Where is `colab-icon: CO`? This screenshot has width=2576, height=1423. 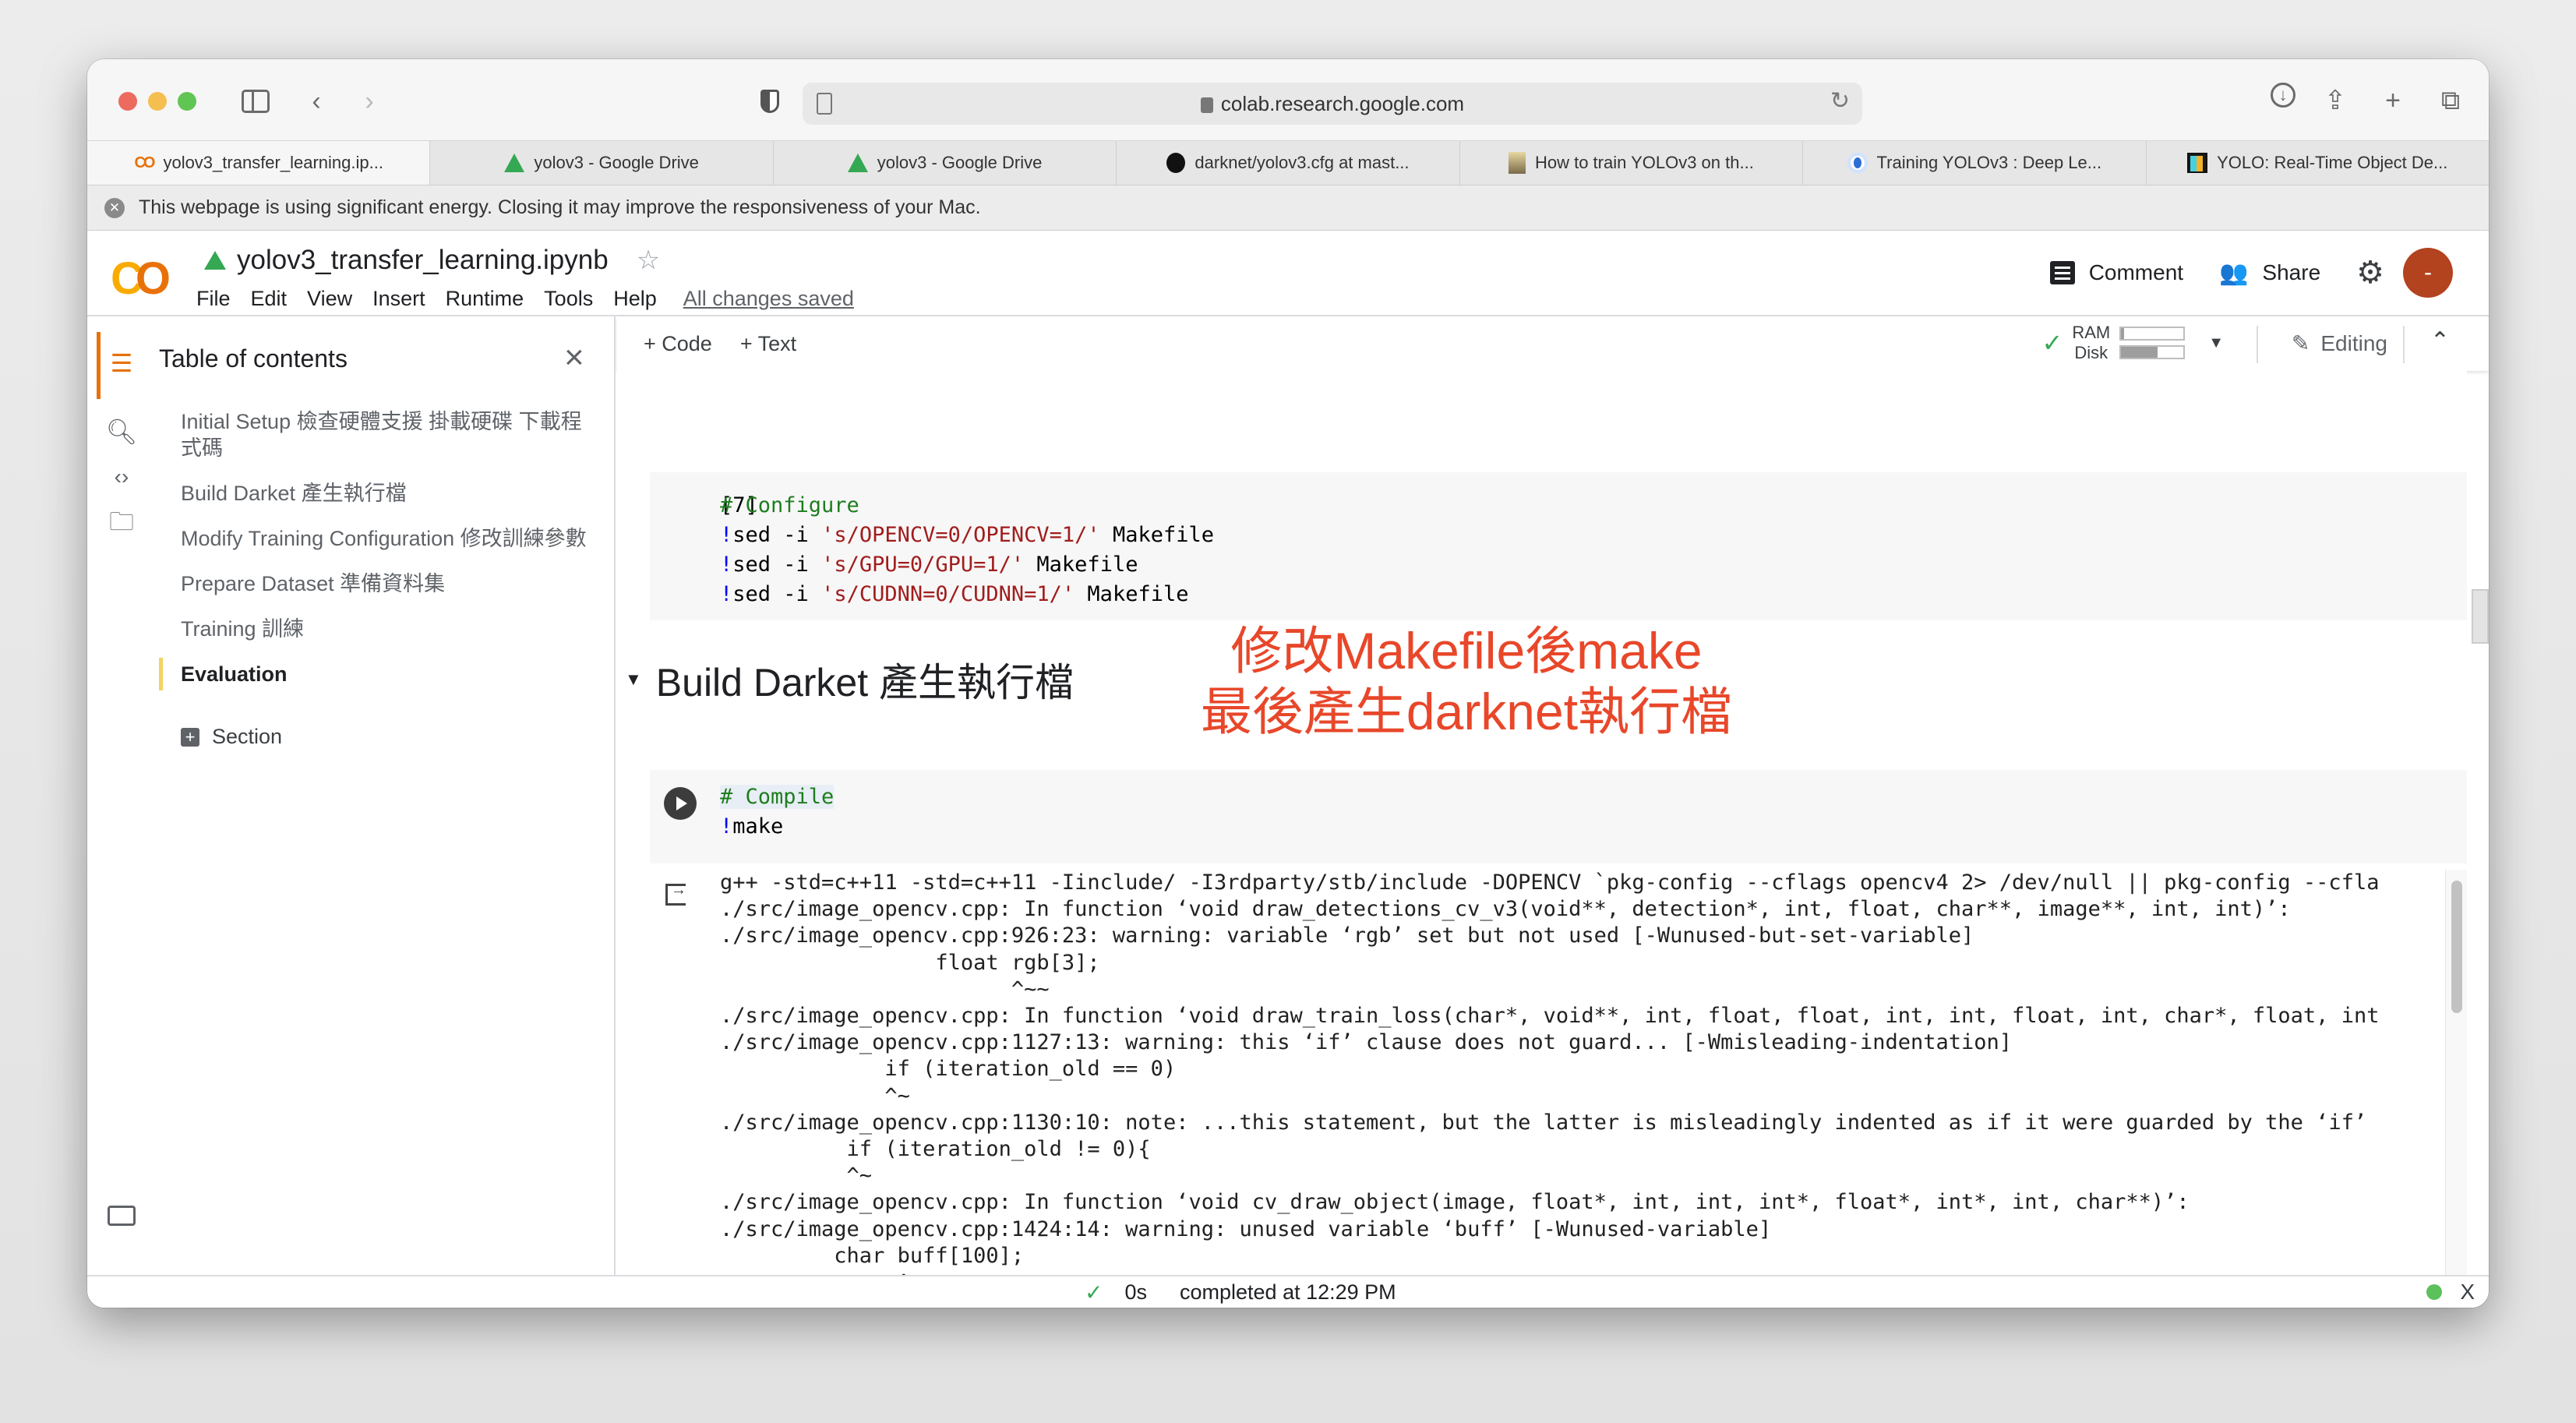
colab-icon: CO is located at coordinates (144, 162).